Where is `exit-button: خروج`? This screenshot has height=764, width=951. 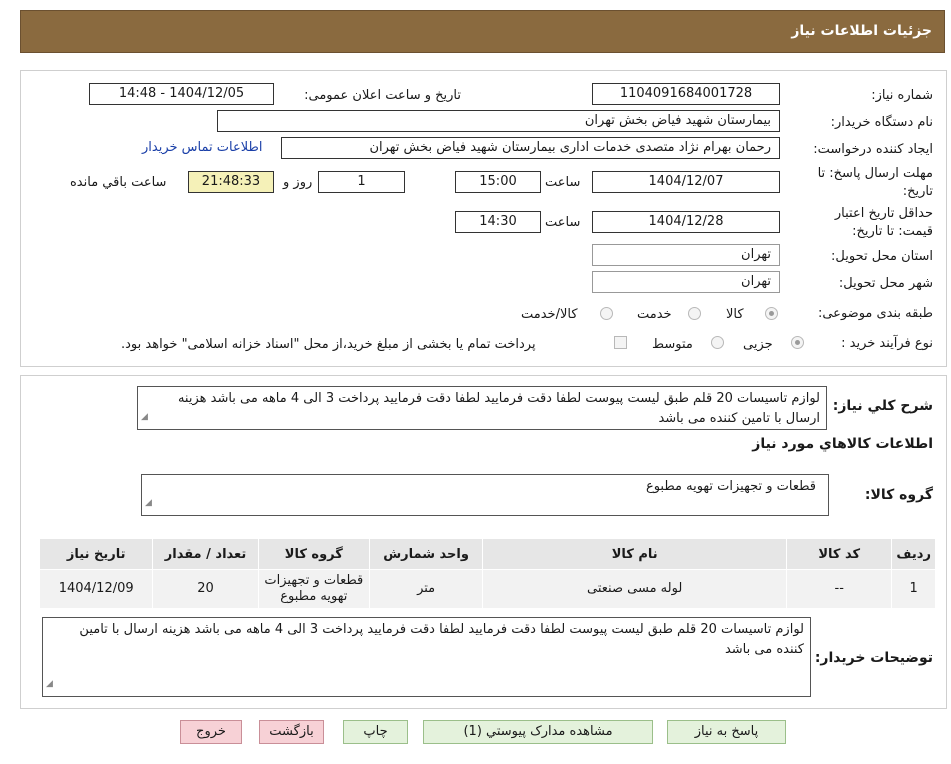
exit-button: خروج is located at coordinates (211, 732).